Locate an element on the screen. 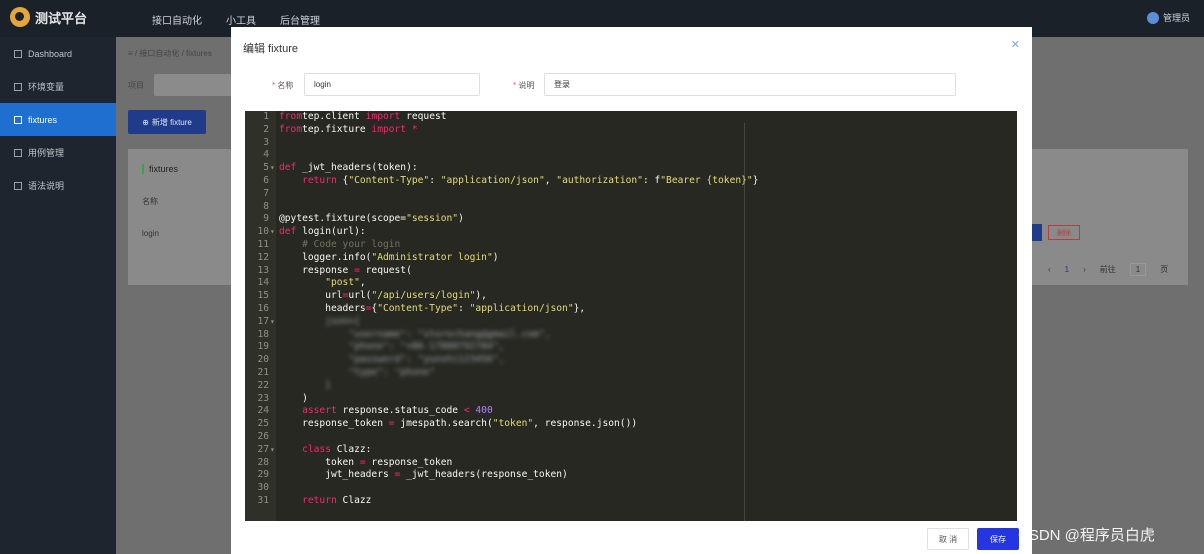 The height and width of the screenshot is (554, 1204). sidebar-item-cases: 用例管理 is located at coordinates (58, 152).